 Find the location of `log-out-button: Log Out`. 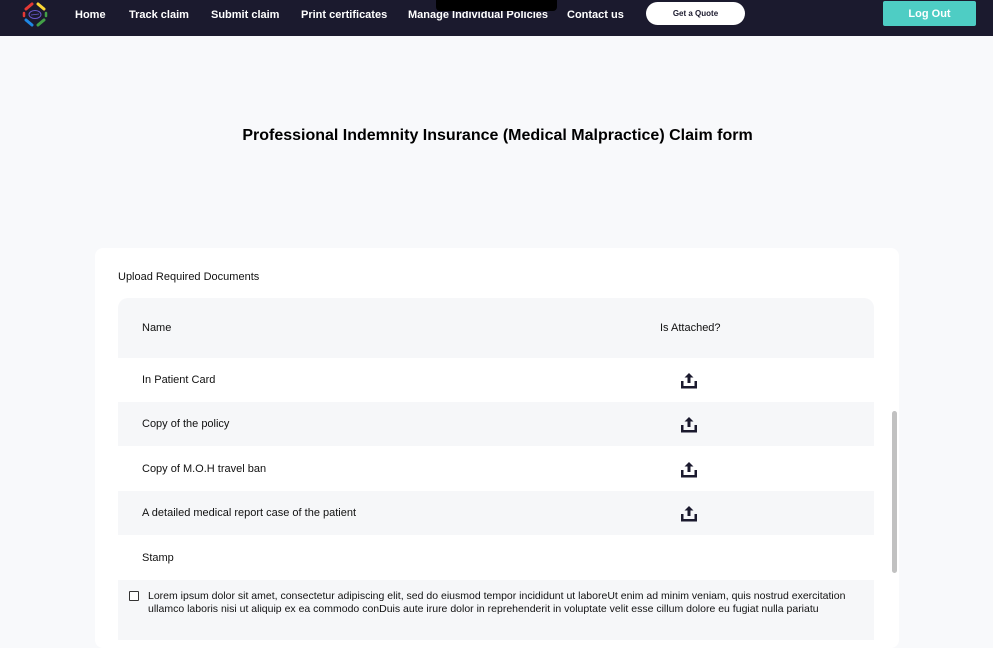

log-out-button: Log Out is located at coordinates (929, 13).